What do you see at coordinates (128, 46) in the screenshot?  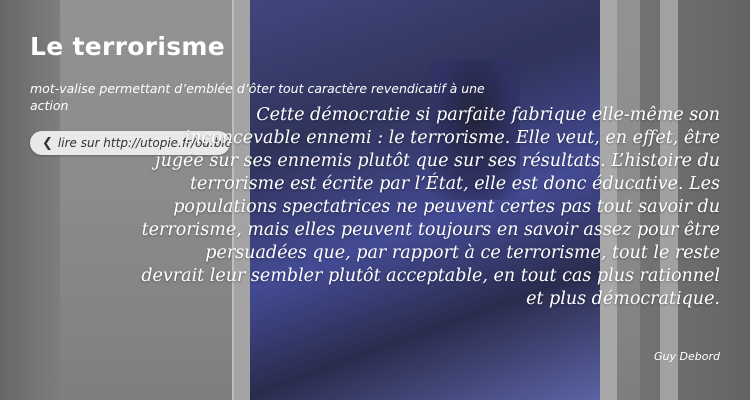 I see `page-title: Le terrorisme` at bounding box center [128, 46].